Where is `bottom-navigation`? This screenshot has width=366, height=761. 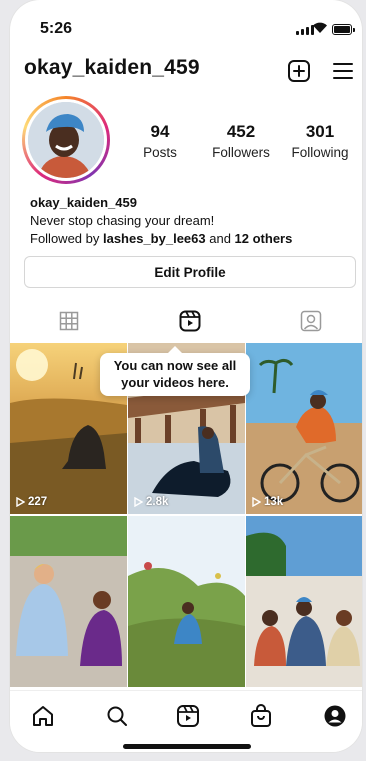 bottom-navigation is located at coordinates (186, 721).